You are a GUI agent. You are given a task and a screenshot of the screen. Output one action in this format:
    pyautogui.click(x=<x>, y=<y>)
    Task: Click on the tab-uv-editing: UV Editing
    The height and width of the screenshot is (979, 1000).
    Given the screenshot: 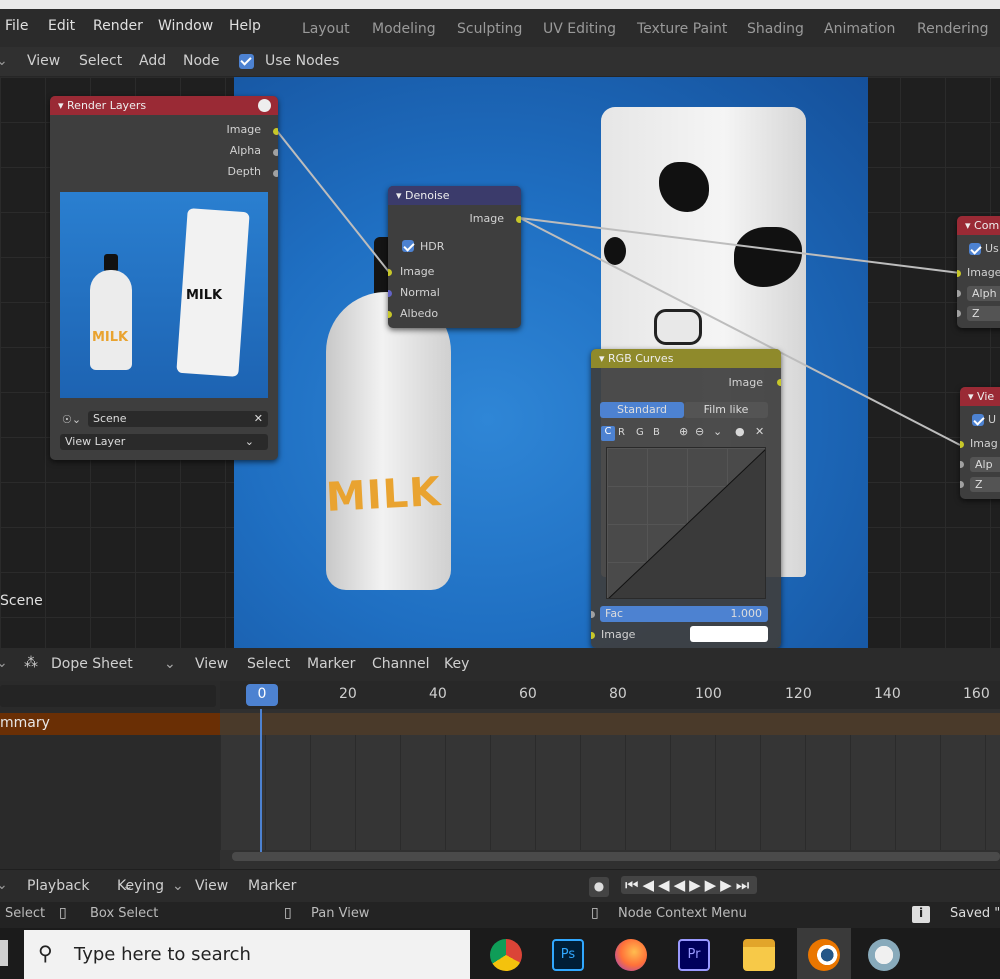 What is the action you would take?
    pyautogui.click(x=579, y=29)
    